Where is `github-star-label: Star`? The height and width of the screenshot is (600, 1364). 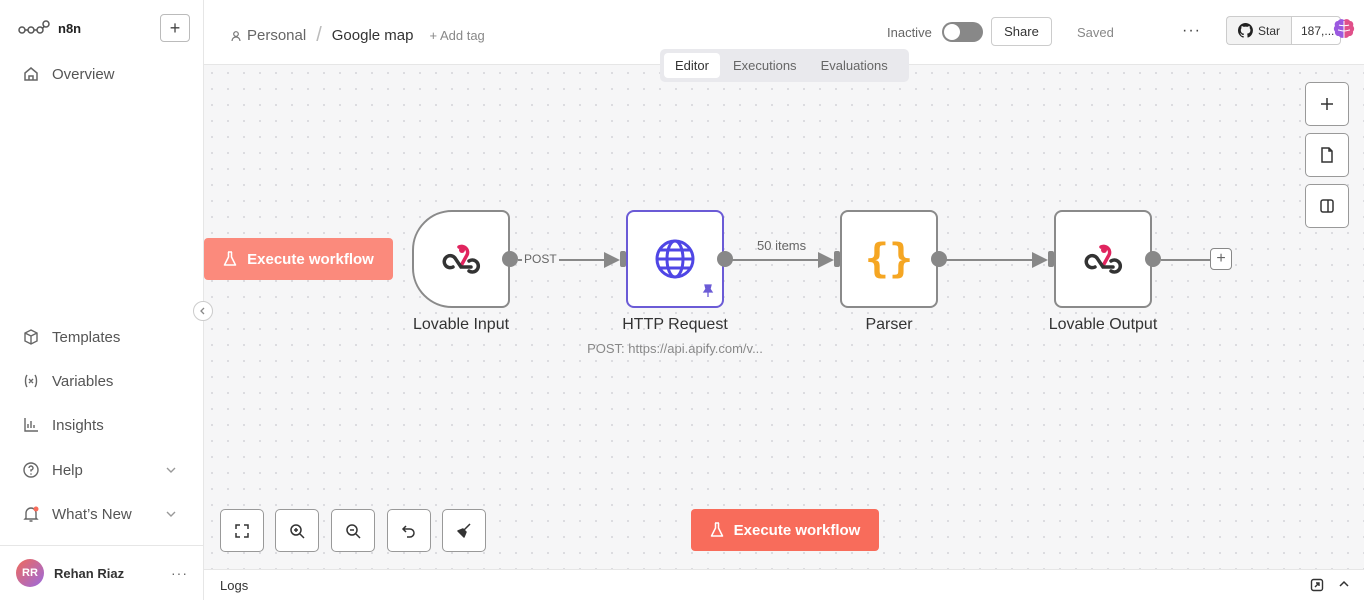 github-star-label: Star is located at coordinates (1268, 30).